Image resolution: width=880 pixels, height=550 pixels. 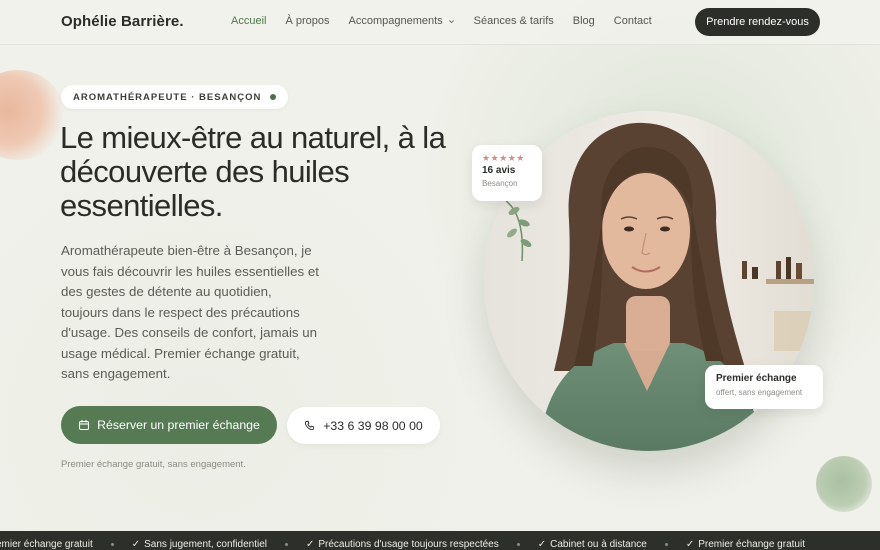 I want to click on star-rating: ★★★★★, so click(x=503, y=158).